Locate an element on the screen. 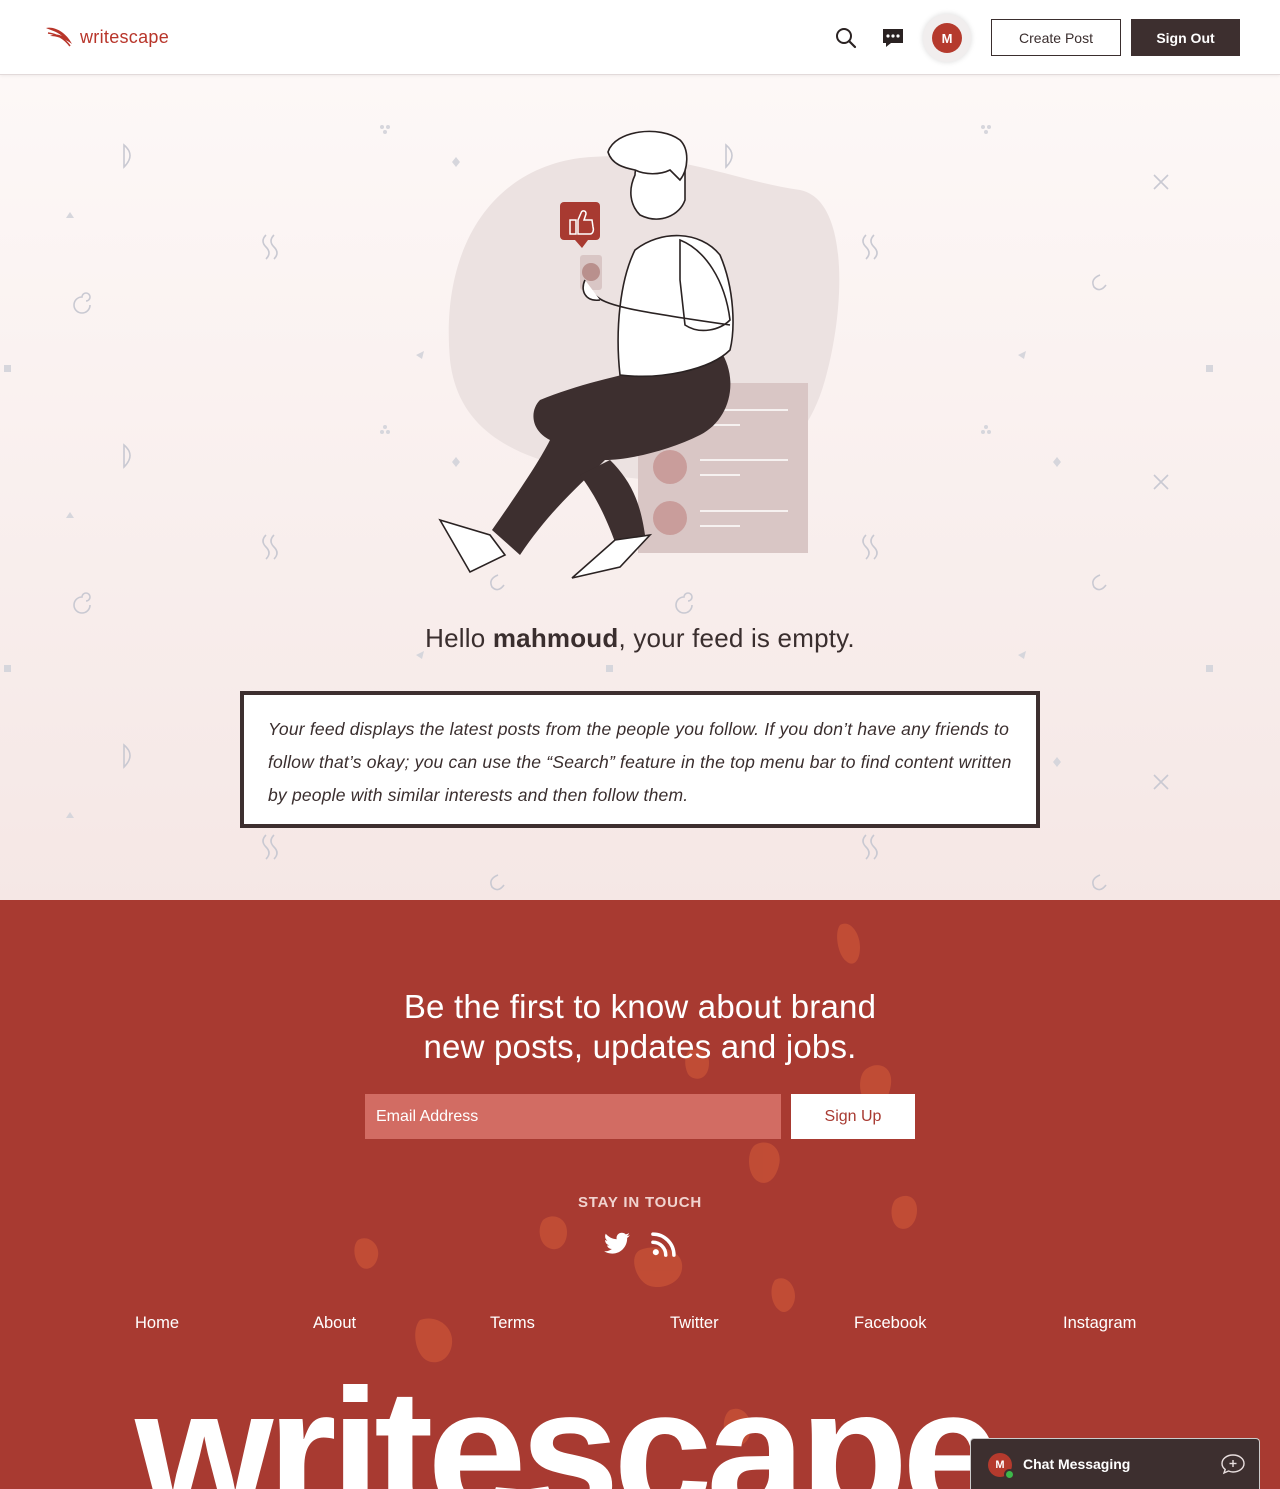 The width and height of the screenshot is (1280, 1489). user-avatar-button: M is located at coordinates (947, 38).